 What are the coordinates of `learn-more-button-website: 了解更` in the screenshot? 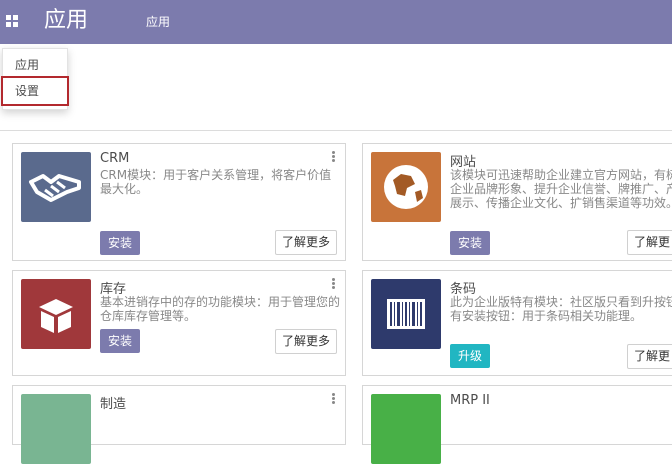 It's located at (649, 242).